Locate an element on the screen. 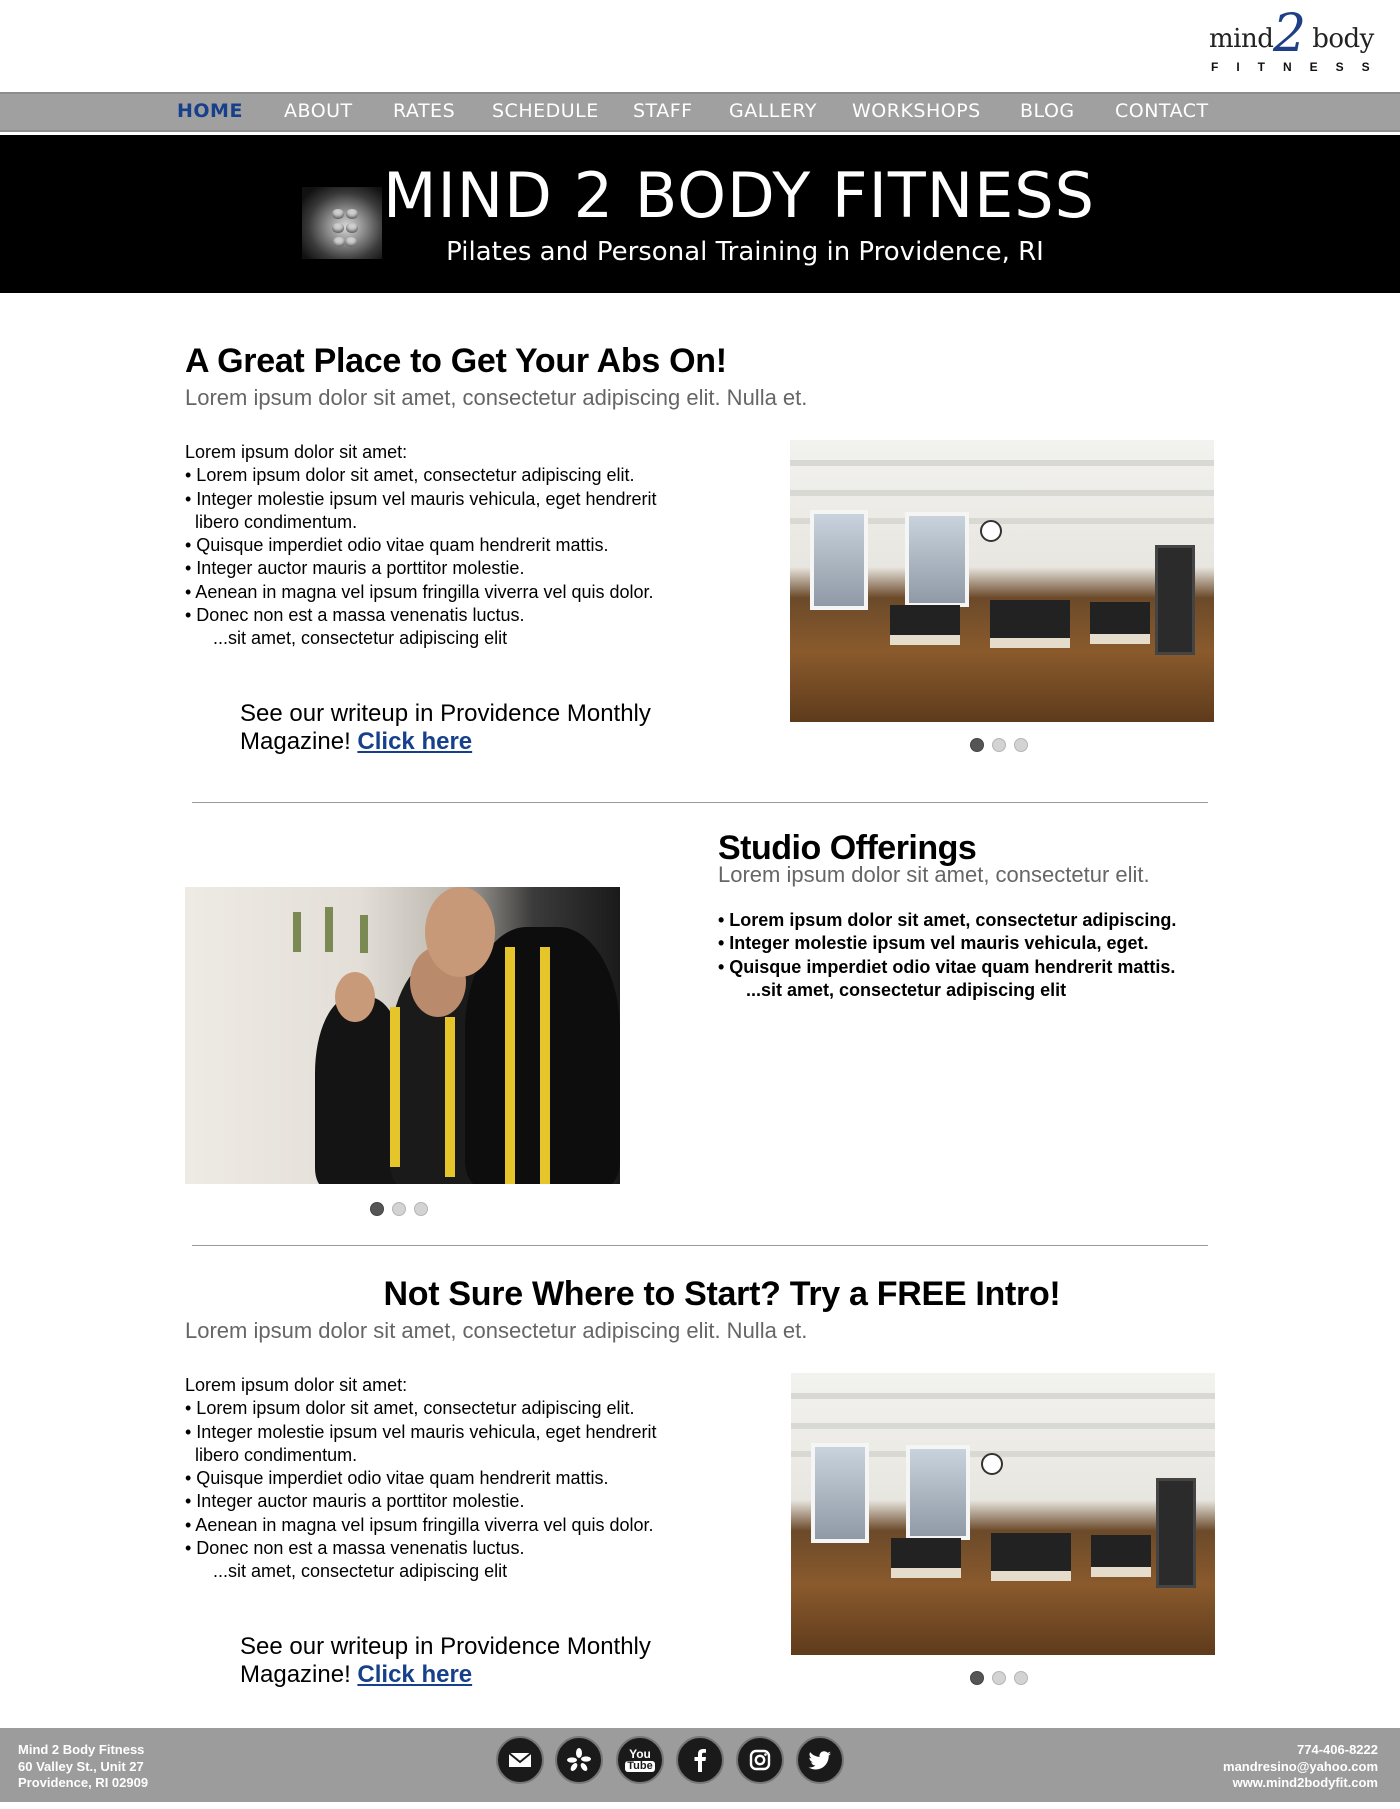 The height and width of the screenshot is (1809, 1400). trx-training-photo is located at coordinates (402, 1035).